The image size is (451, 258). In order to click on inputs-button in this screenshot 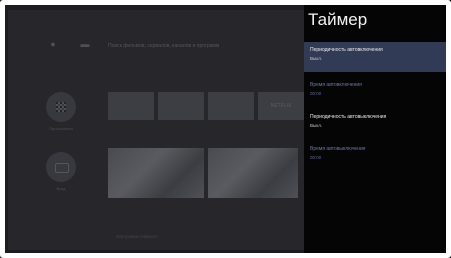, I will do `click(61, 167)`.